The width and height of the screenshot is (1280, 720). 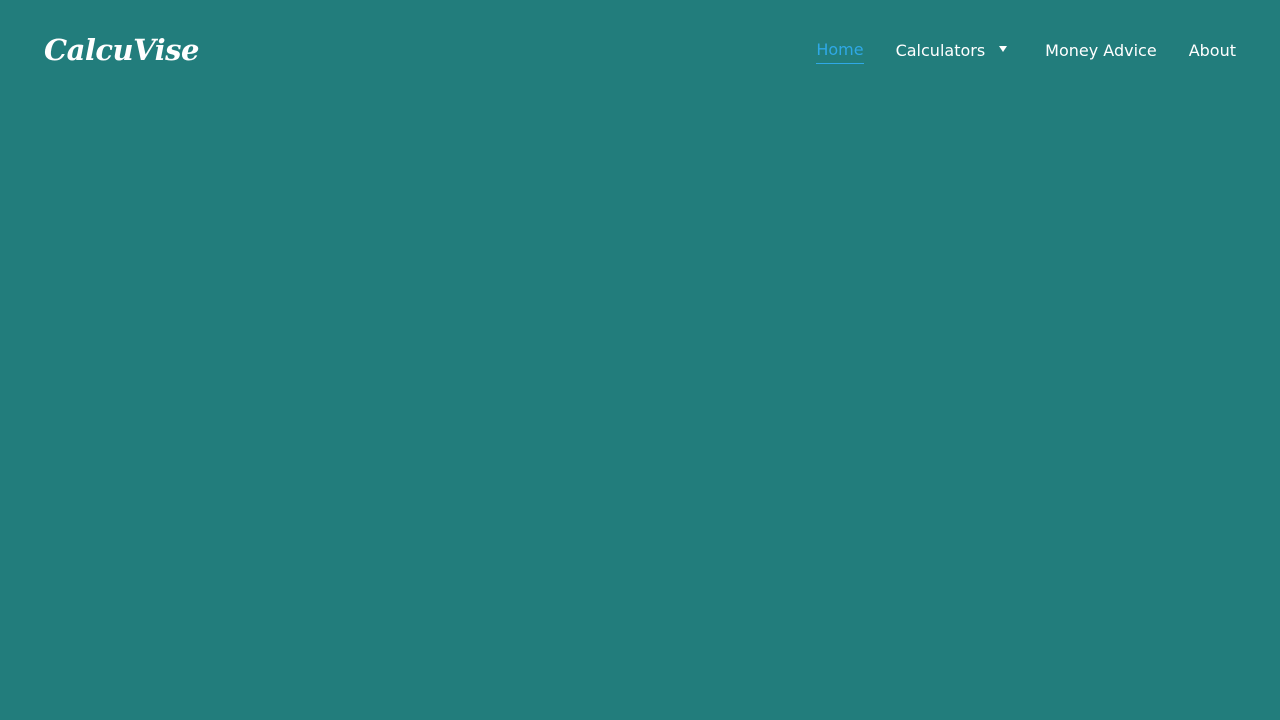 I want to click on nav-item-calculators: Calculators, so click(x=955, y=51).